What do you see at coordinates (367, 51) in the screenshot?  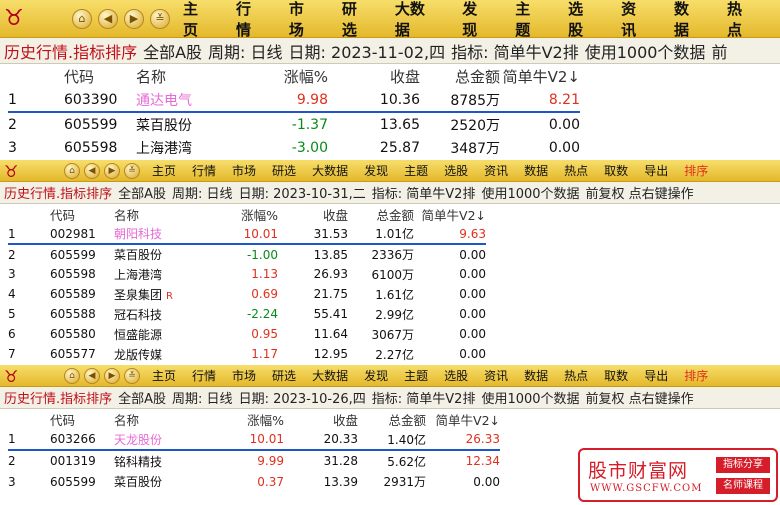 I see `date-filter: 日期: 2023-11-02,四` at bounding box center [367, 51].